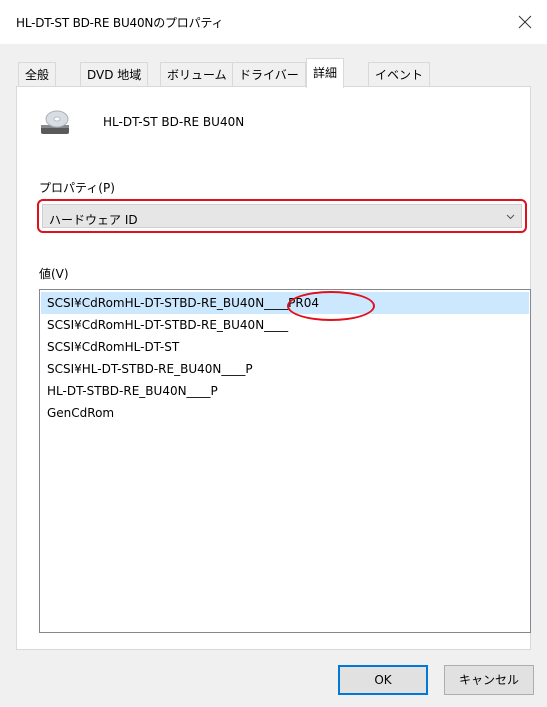 The image size is (547, 707). What do you see at coordinates (285, 303) in the screenshot?
I see `list-item: SCSI¥CdRomHL-DT-STBD-RE_BU40N____PR04` at bounding box center [285, 303].